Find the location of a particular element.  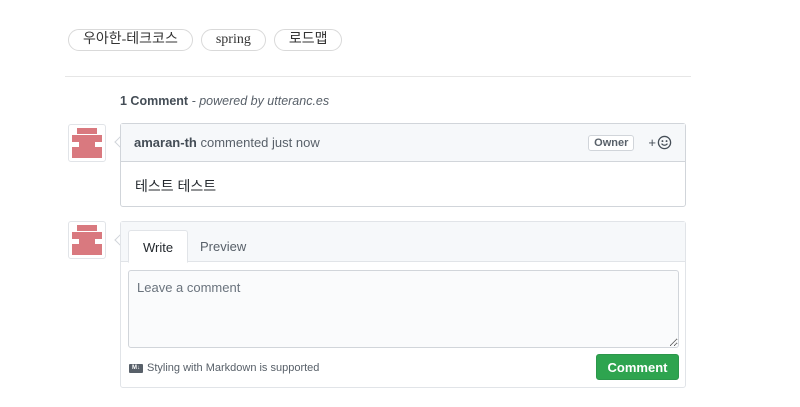

submit-comment-button: Comment is located at coordinates (637, 367).